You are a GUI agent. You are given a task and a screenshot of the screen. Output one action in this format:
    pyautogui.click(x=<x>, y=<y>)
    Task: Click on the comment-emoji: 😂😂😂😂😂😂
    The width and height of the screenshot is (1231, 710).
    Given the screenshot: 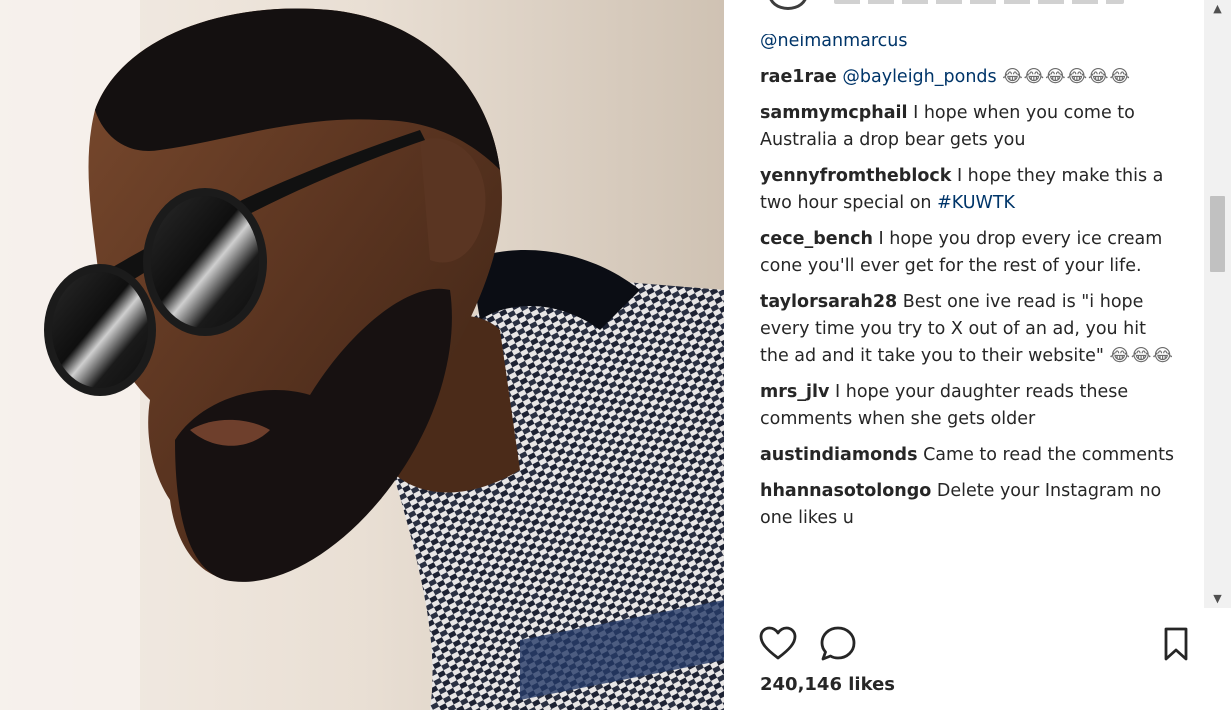 What is the action you would take?
    pyautogui.click(x=1066, y=77)
    